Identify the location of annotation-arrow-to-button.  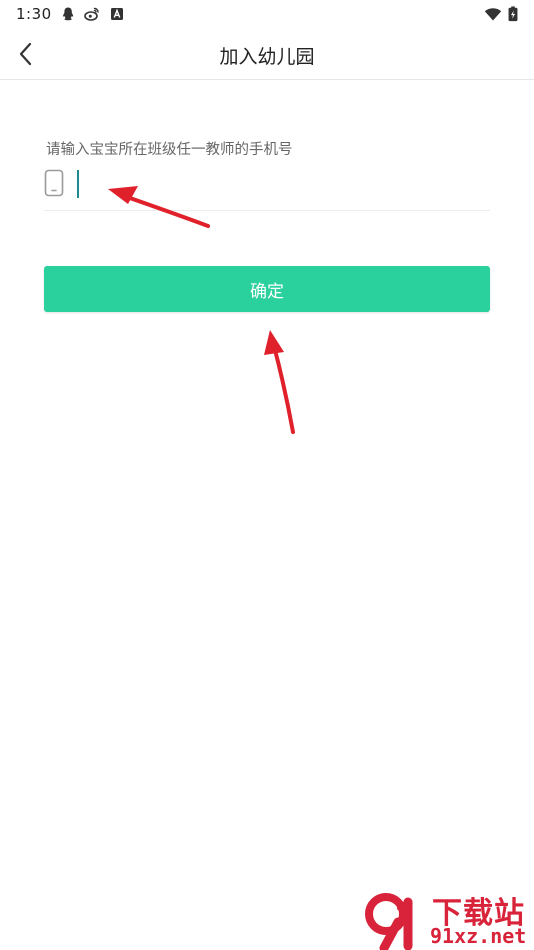
(279, 382).